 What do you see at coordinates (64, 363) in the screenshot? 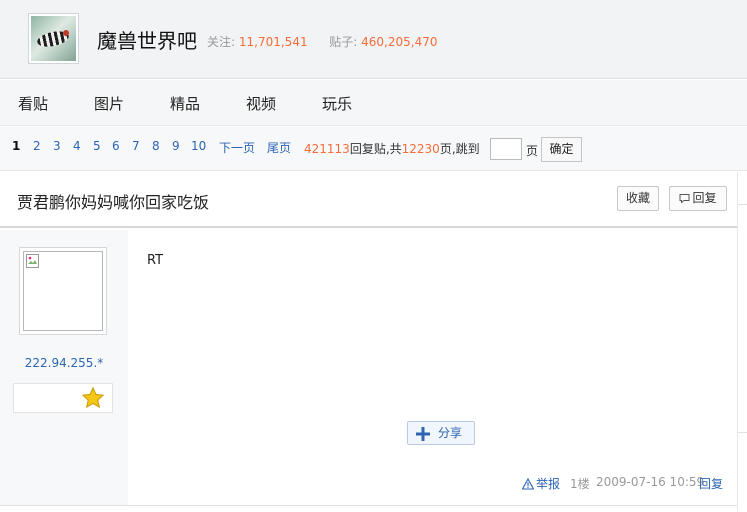
I see `author-ip: 222.94.255.*` at bounding box center [64, 363].